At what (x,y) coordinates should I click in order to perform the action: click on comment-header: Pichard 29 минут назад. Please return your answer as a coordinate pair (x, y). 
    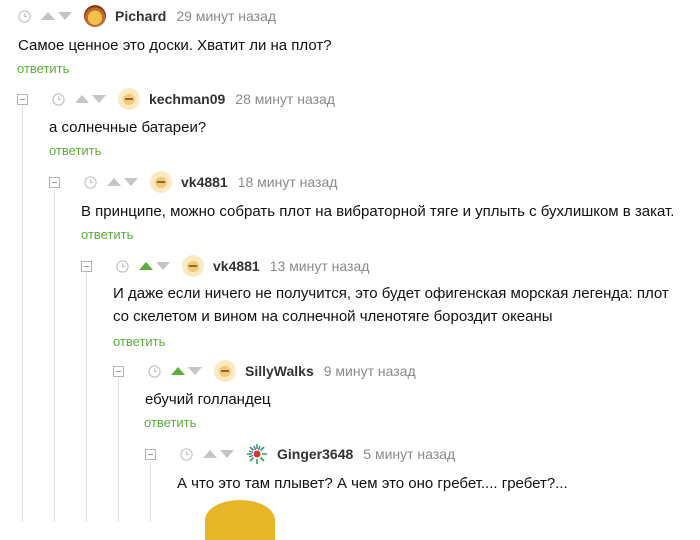
    Looking at the image, I should click on (147, 16).